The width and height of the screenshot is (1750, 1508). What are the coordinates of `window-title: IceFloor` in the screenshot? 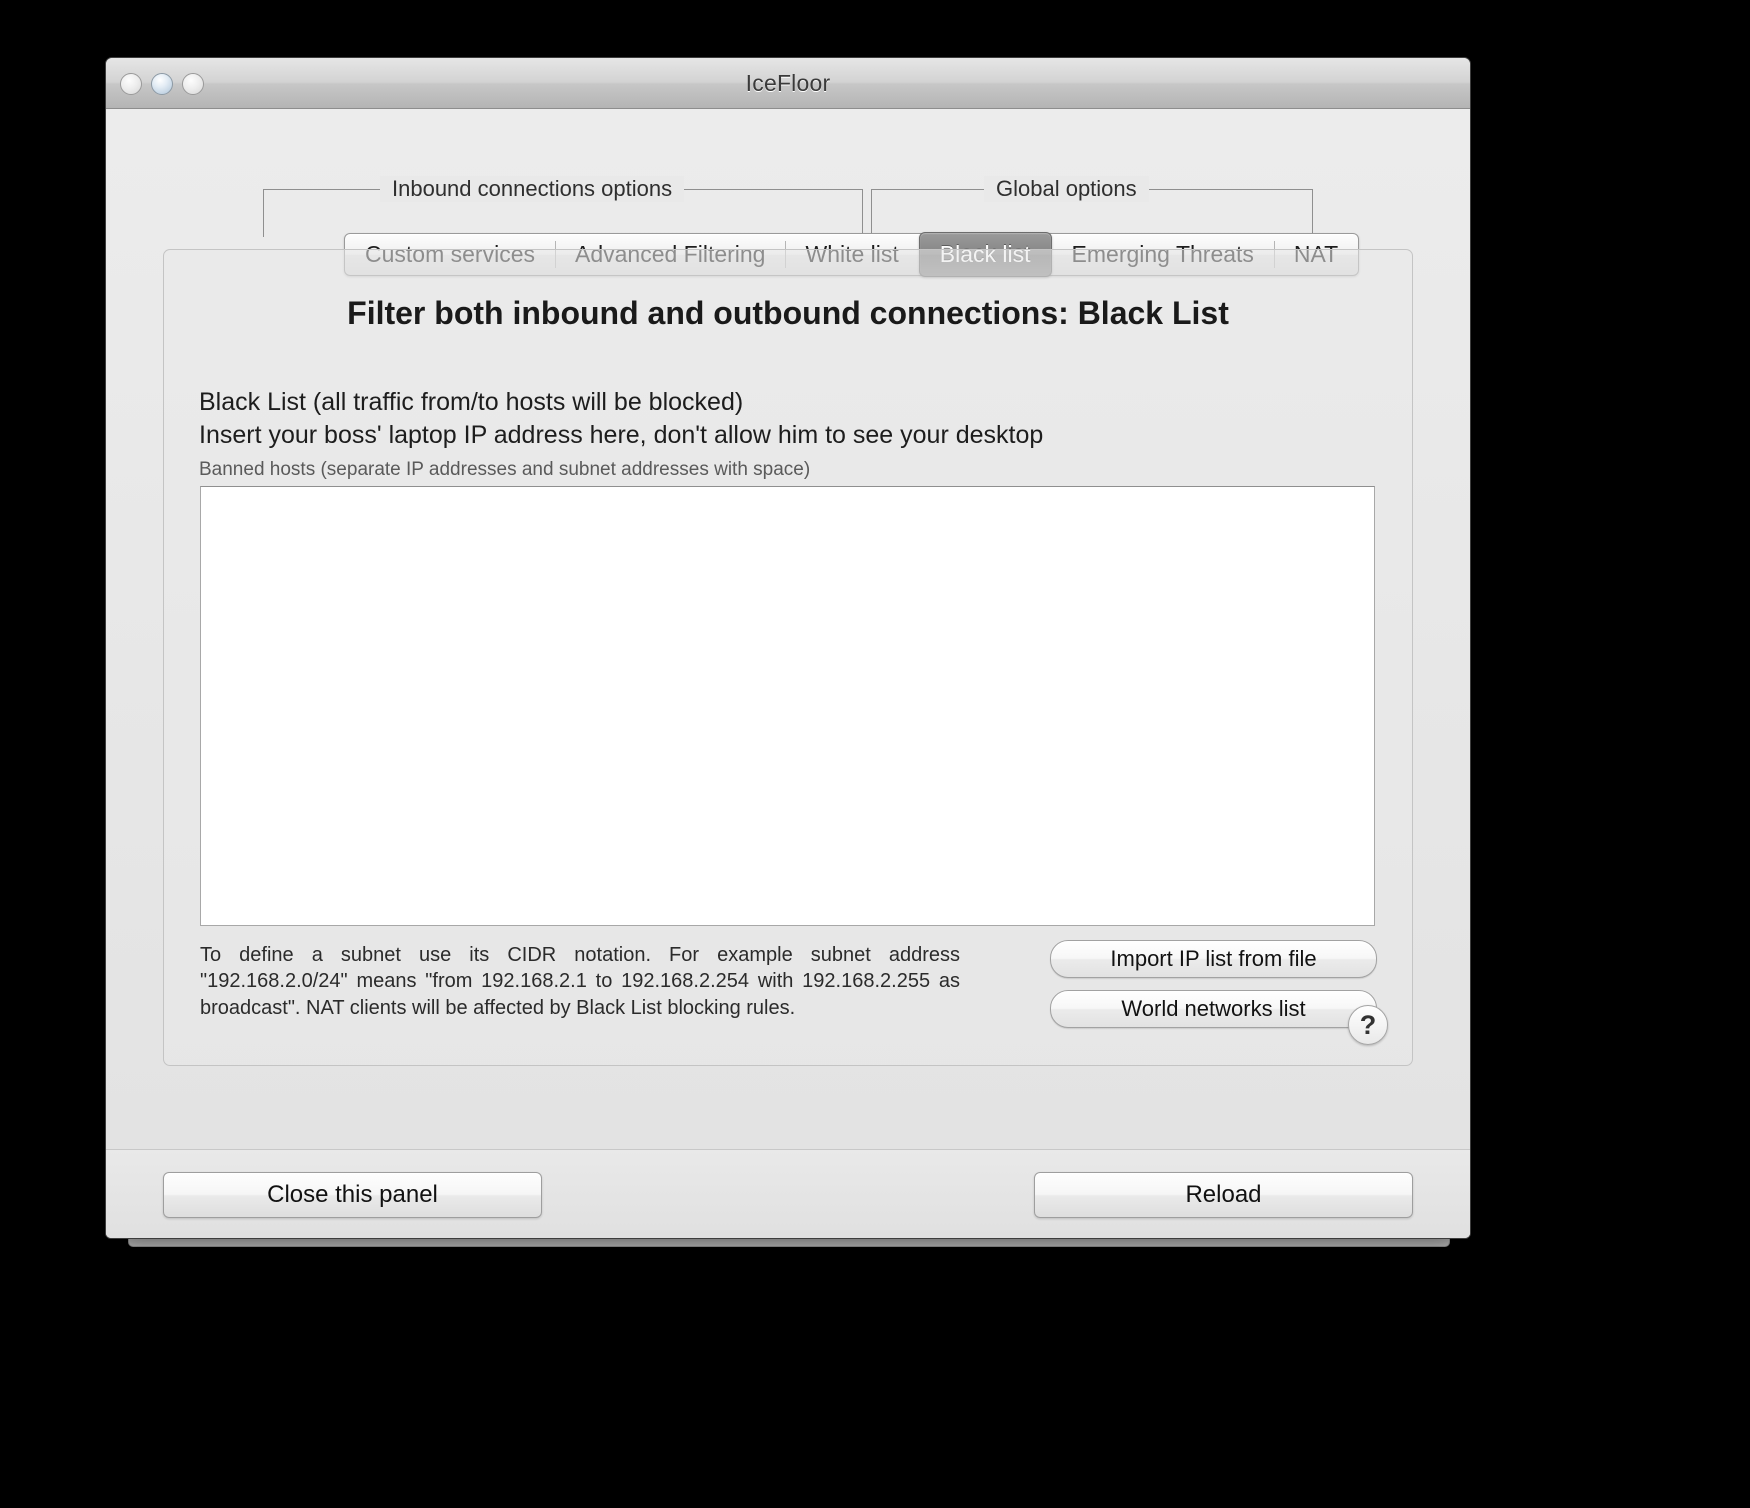 It's located at (788, 83).